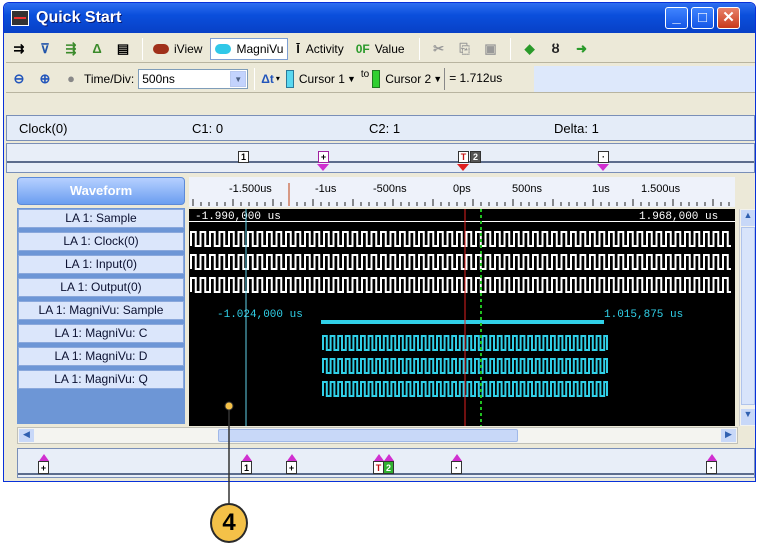 Image resolution: width=760 pixels, height=548 pixels. What do you see at coordinates (702, 18) in the screenshot?
I see `maximize-button: □` at bounding box center [702, 18].